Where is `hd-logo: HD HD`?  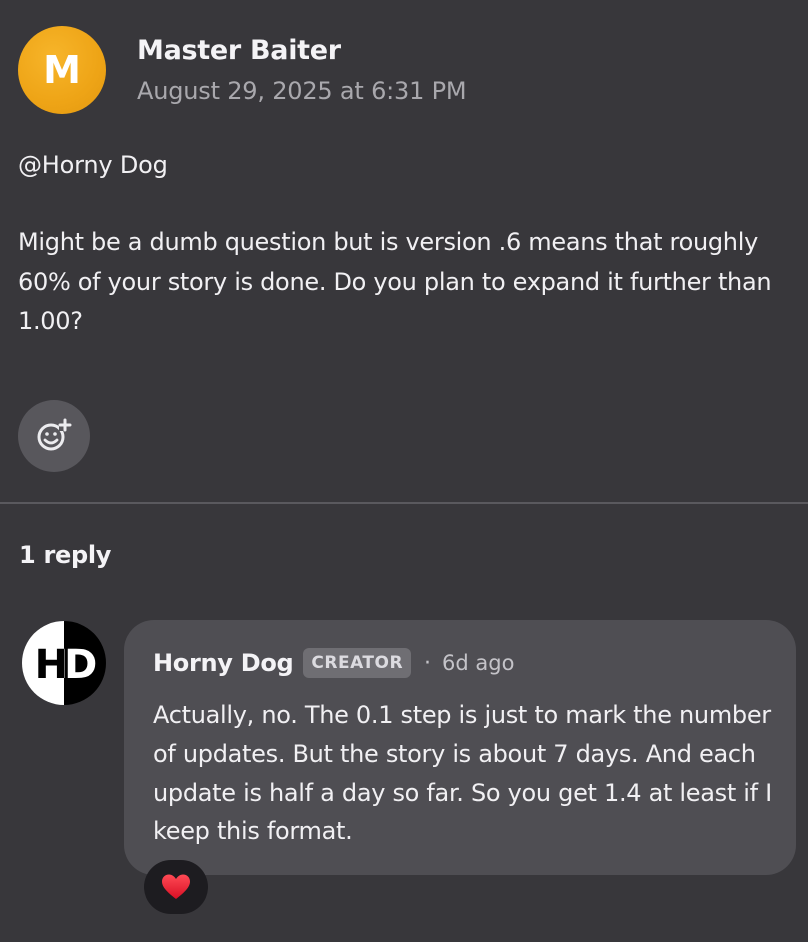
hd-logo: HD HD is located at coordinates (64, 663).